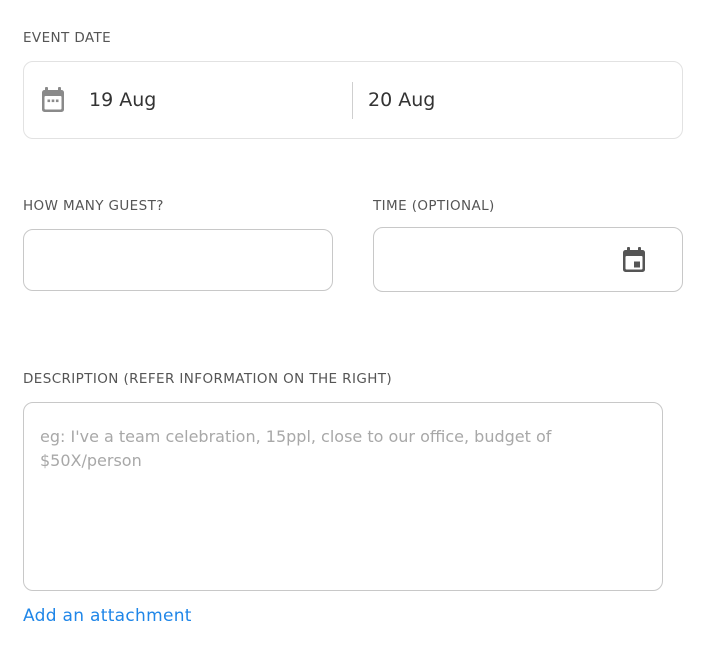  What do you see at coordinates (67, 38) in the screenshot?
I see `event-date-label: EVENT DATE` at bounding box center [67, 38].